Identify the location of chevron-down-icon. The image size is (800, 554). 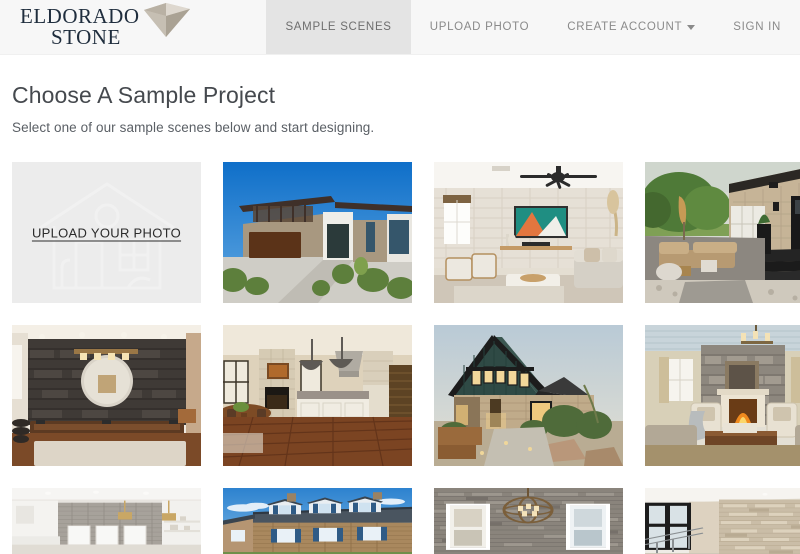
(691, 27).